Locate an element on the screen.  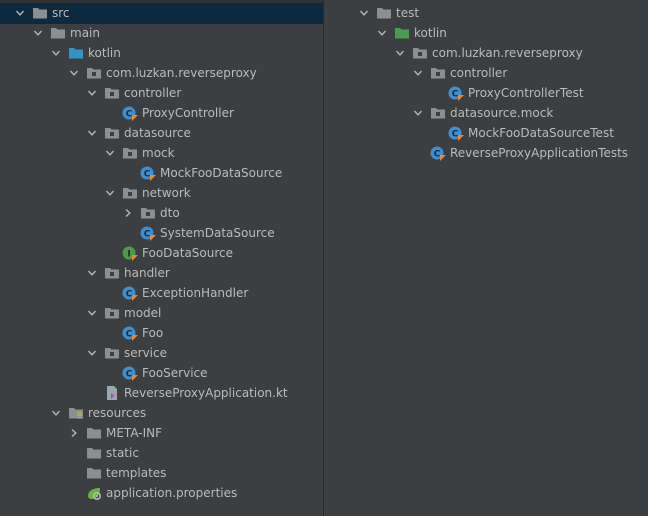
tree-item-label: datasource is located at coordinates (157, 133).